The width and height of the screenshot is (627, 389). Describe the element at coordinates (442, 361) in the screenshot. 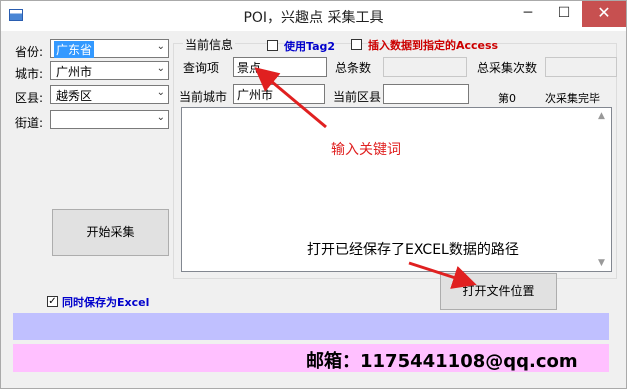

I see `email-label: 邮箱：1175441108@qq.com` at that location.